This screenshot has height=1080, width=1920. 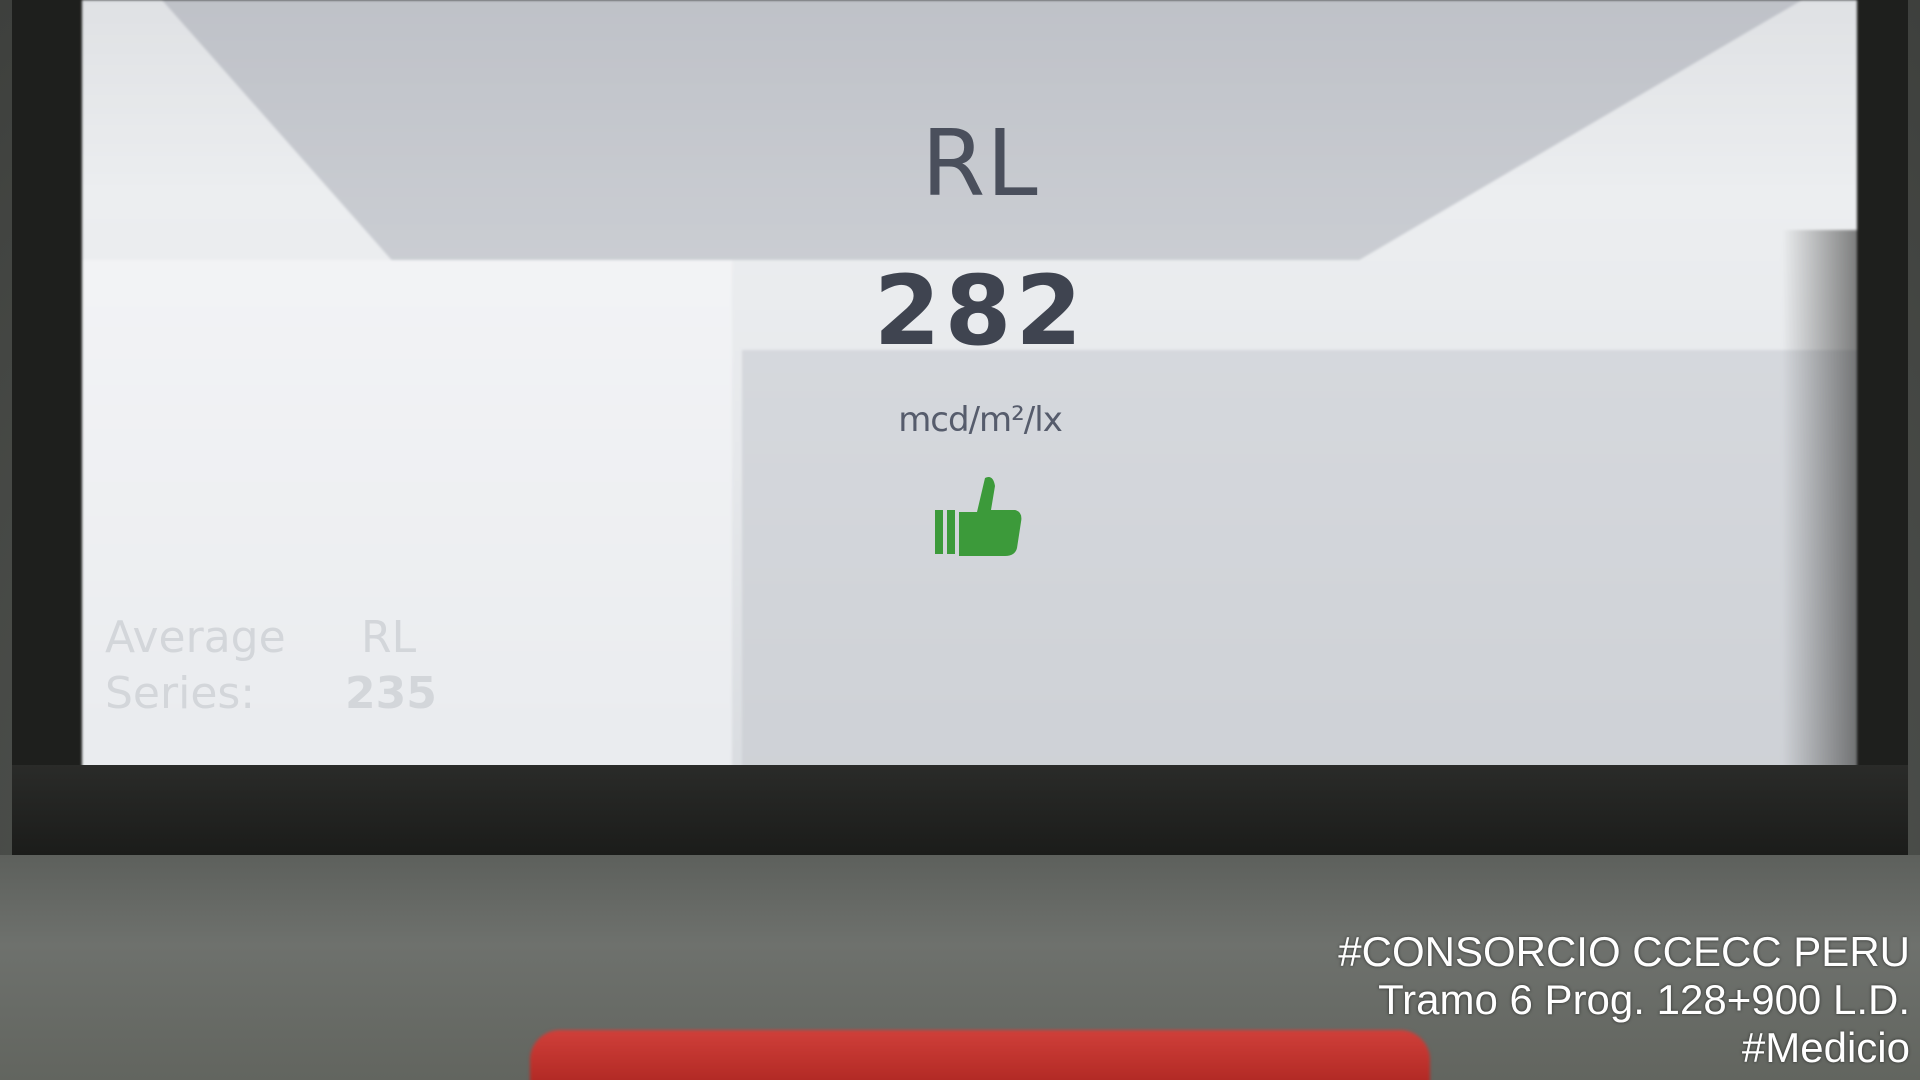 I want to click on watermark-line-1: #CONSORCIO CCECC PERU, so click(x=1624, y=951).